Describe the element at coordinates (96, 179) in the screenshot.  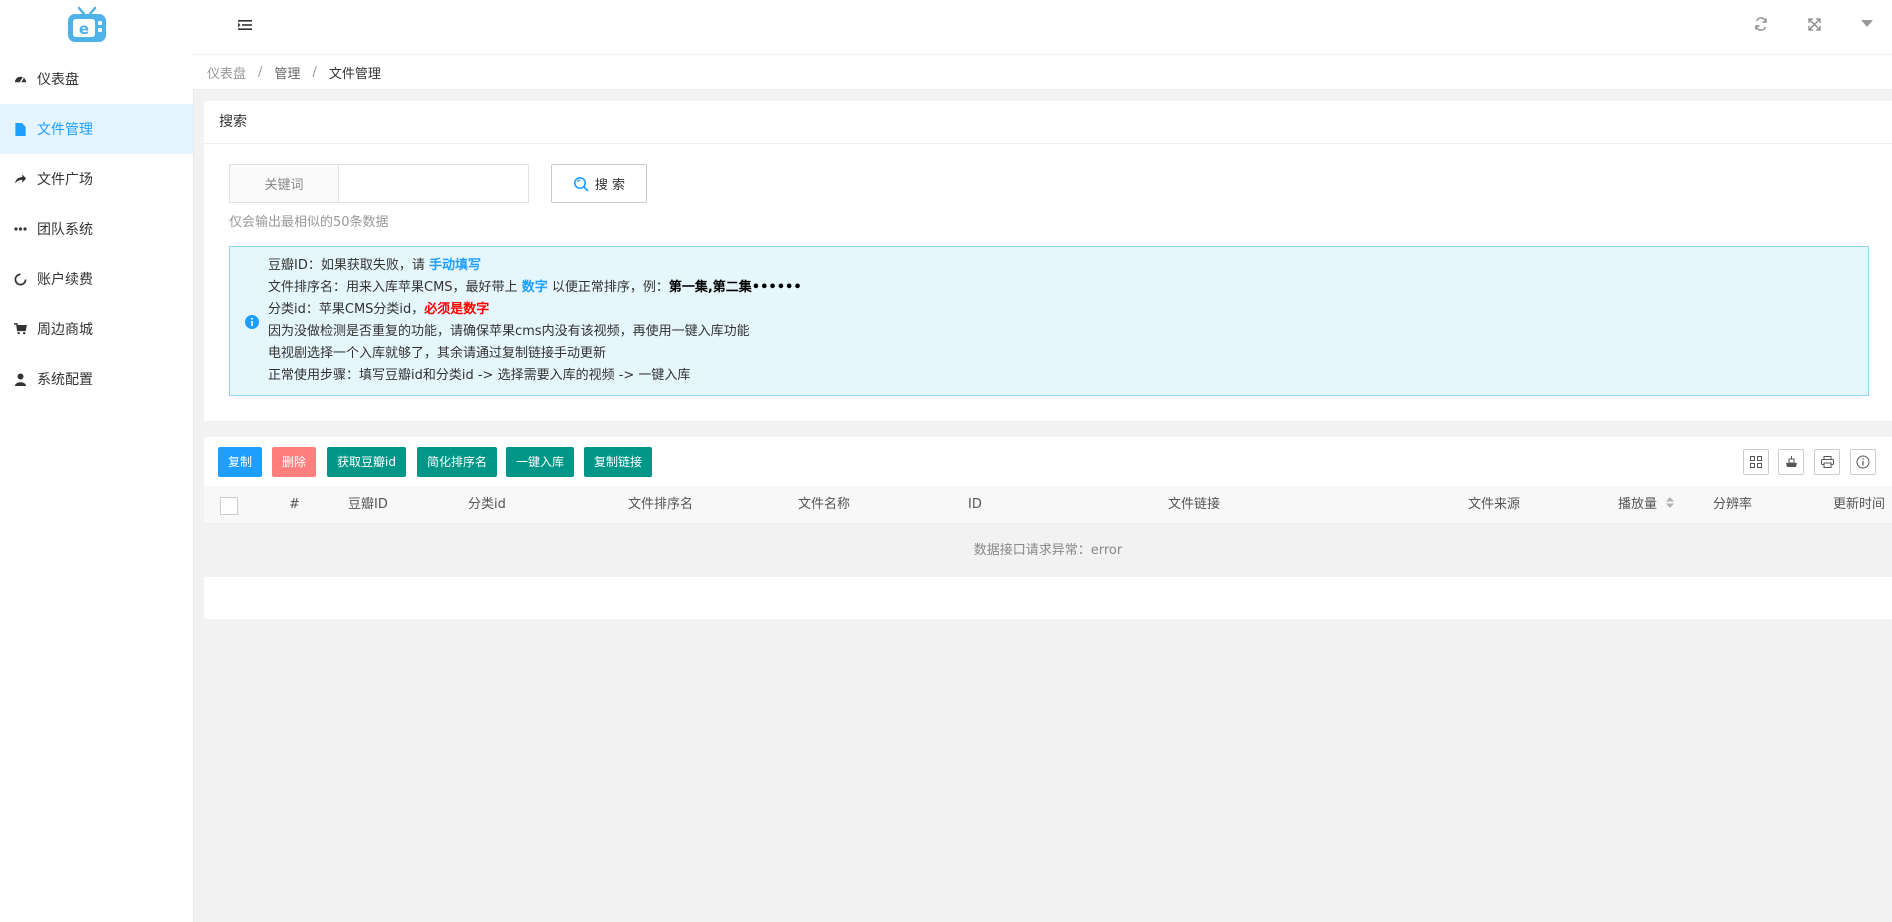
I see `sidebar-item-file-square: 文件广场` at that location.